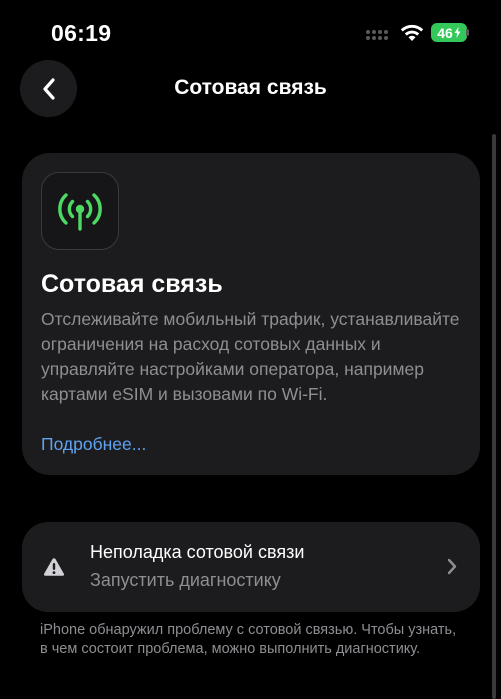 The image size is (501, 699). Describe the element at coordinates (445, 32) in the screenshot. I see `battery-level: 46` at that location.